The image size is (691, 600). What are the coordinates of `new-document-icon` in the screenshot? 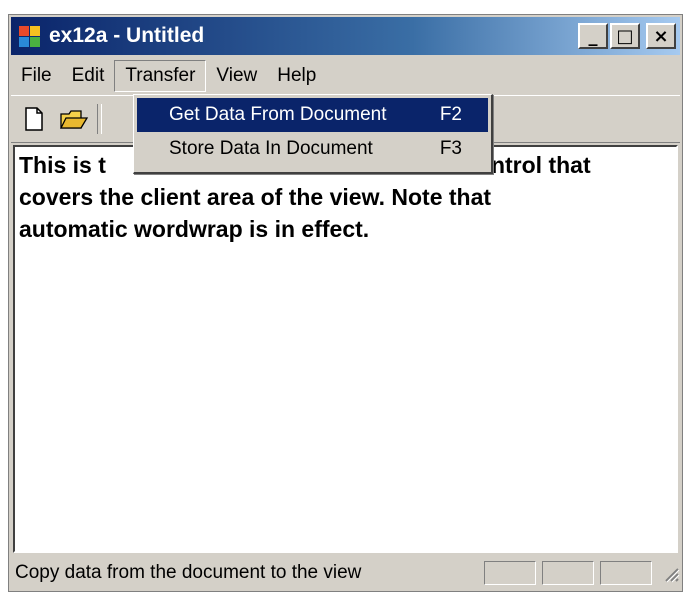 It's located at (34, 119).